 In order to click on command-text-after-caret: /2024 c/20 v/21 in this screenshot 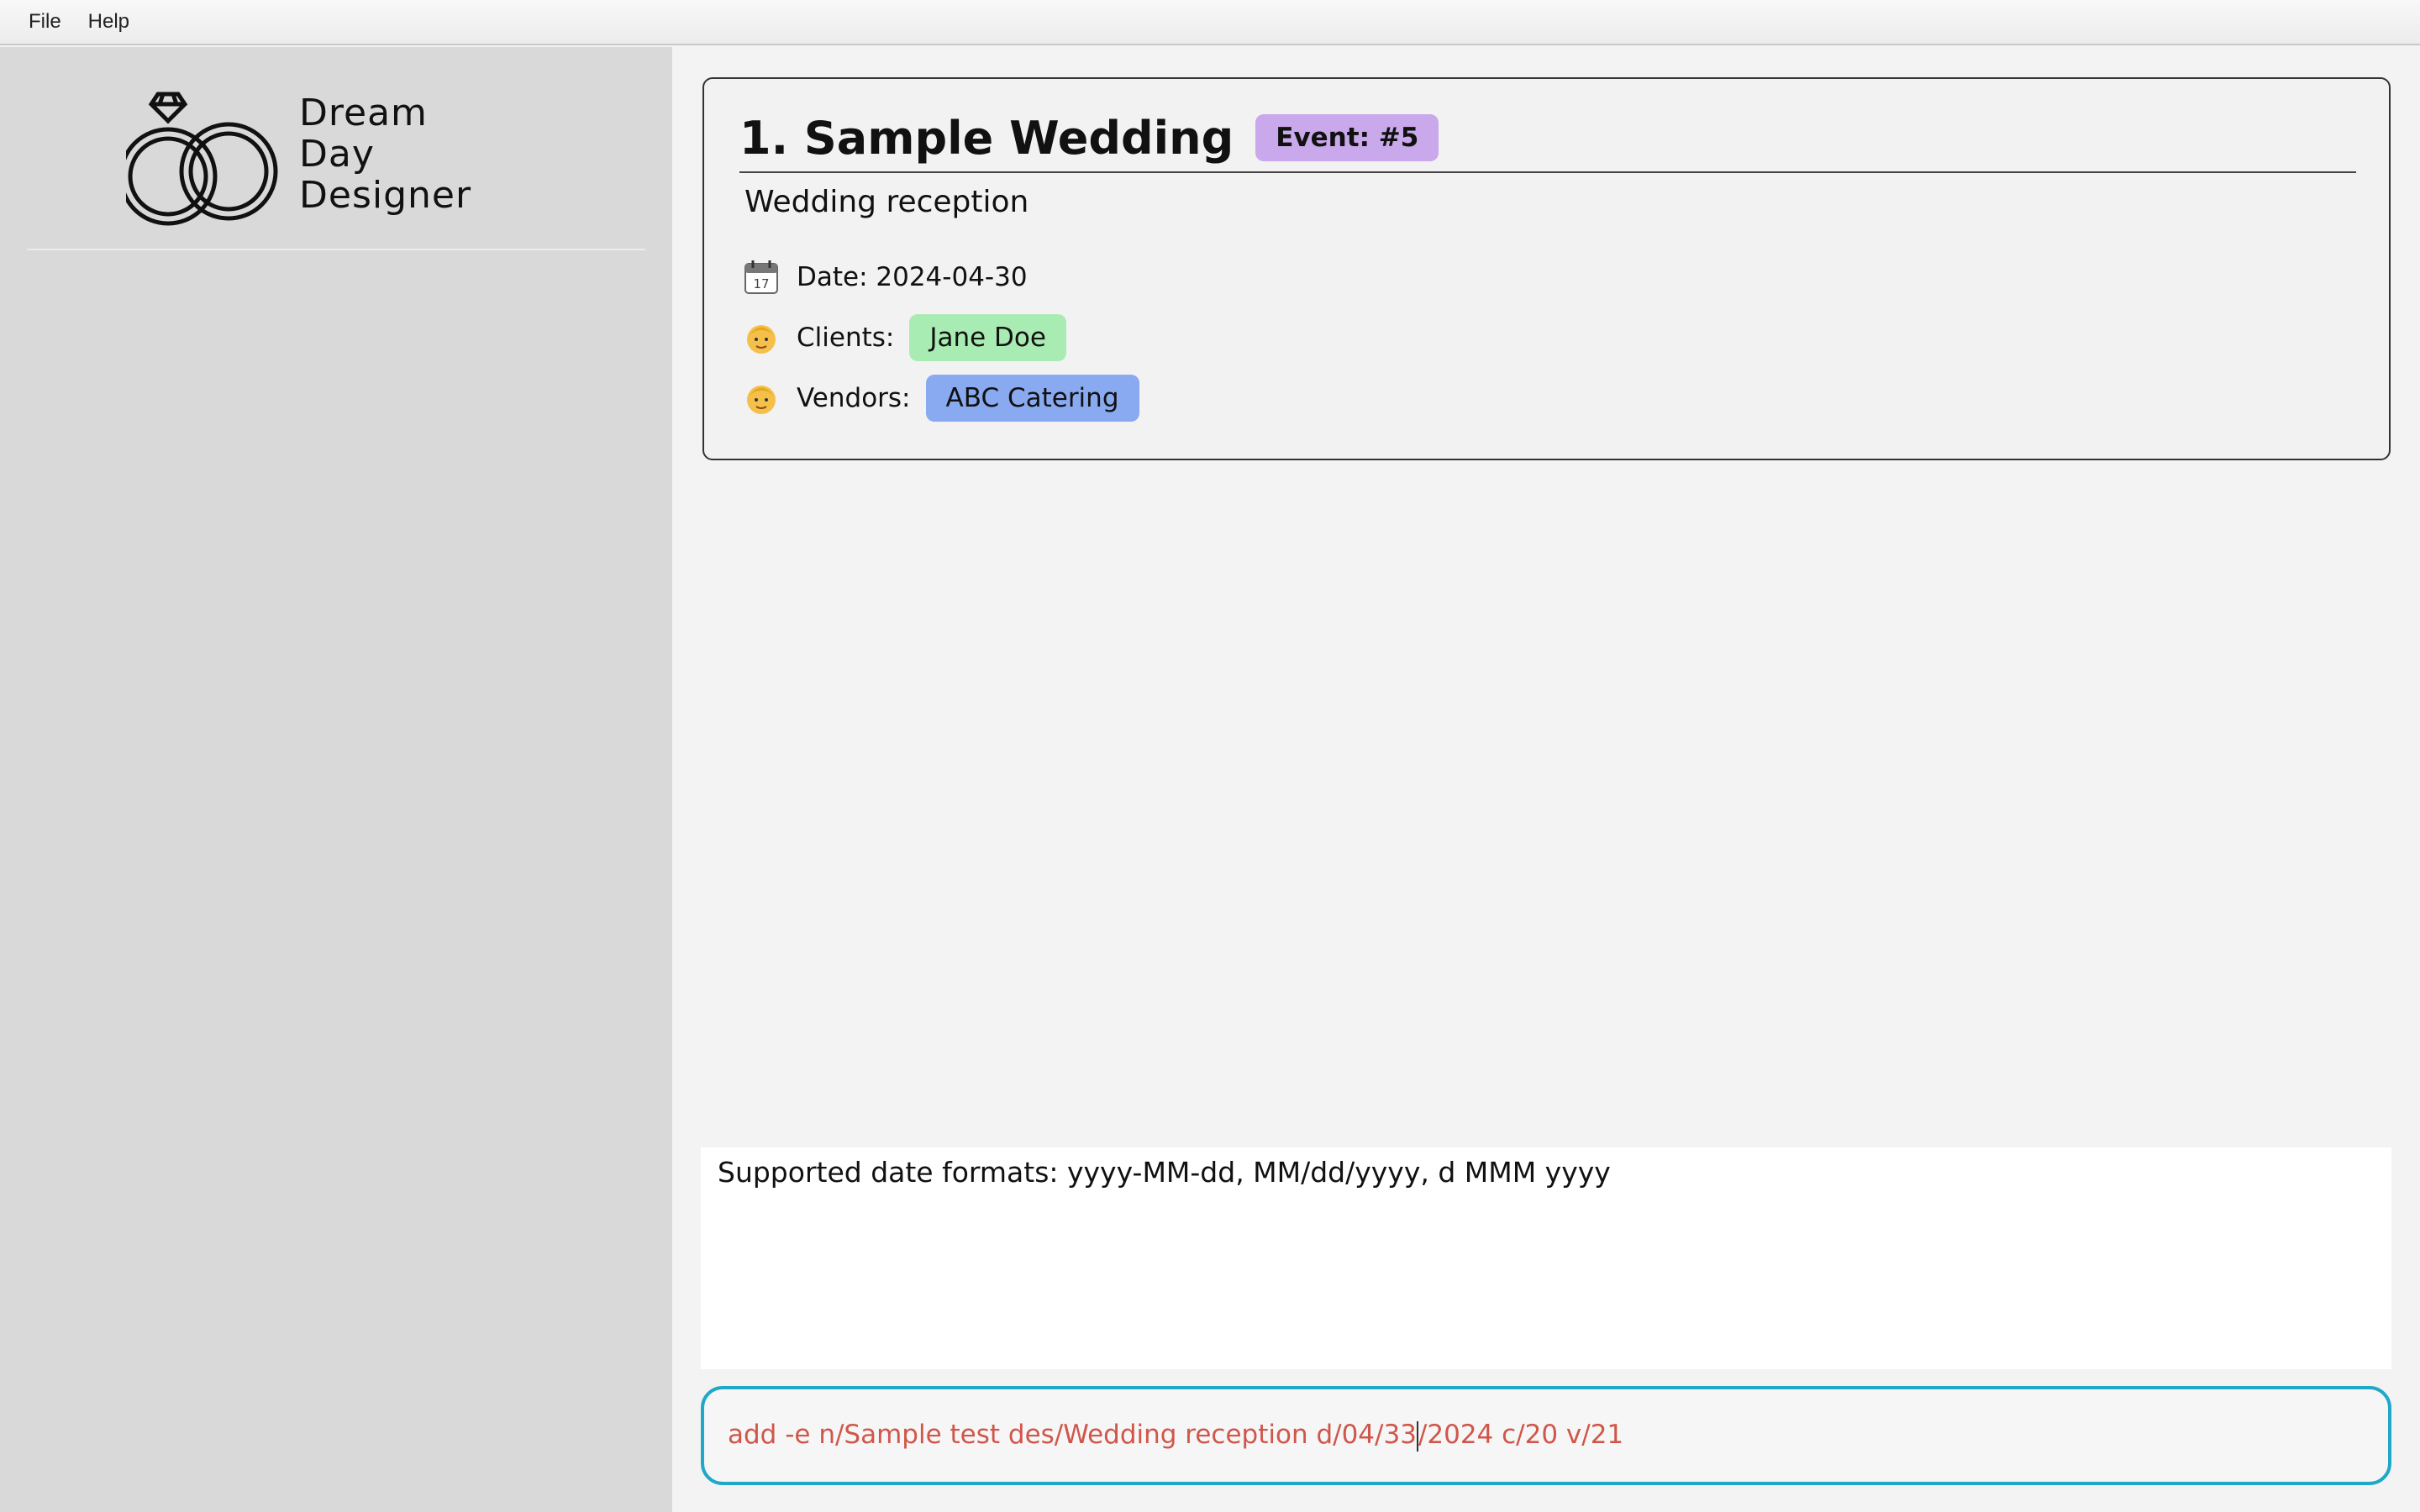, I will do `click(1521, 1435)`.